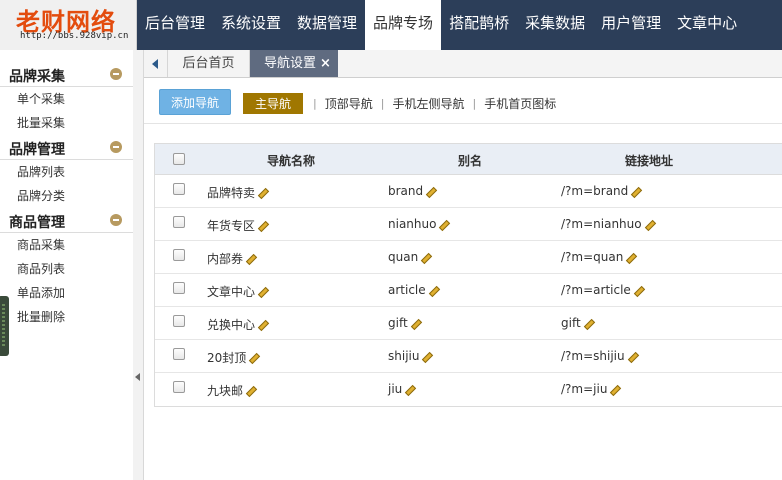 This screenshot has width=782, height=480. Describe the element at coordinates (251, 25) in the screenshot. I see `nav-item-system-settings: 系统设置` at that location.